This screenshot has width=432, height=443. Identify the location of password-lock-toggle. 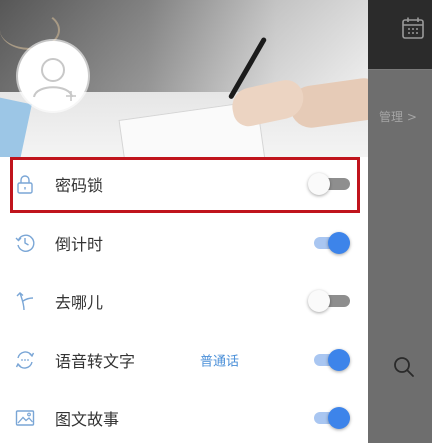
(330, 184).